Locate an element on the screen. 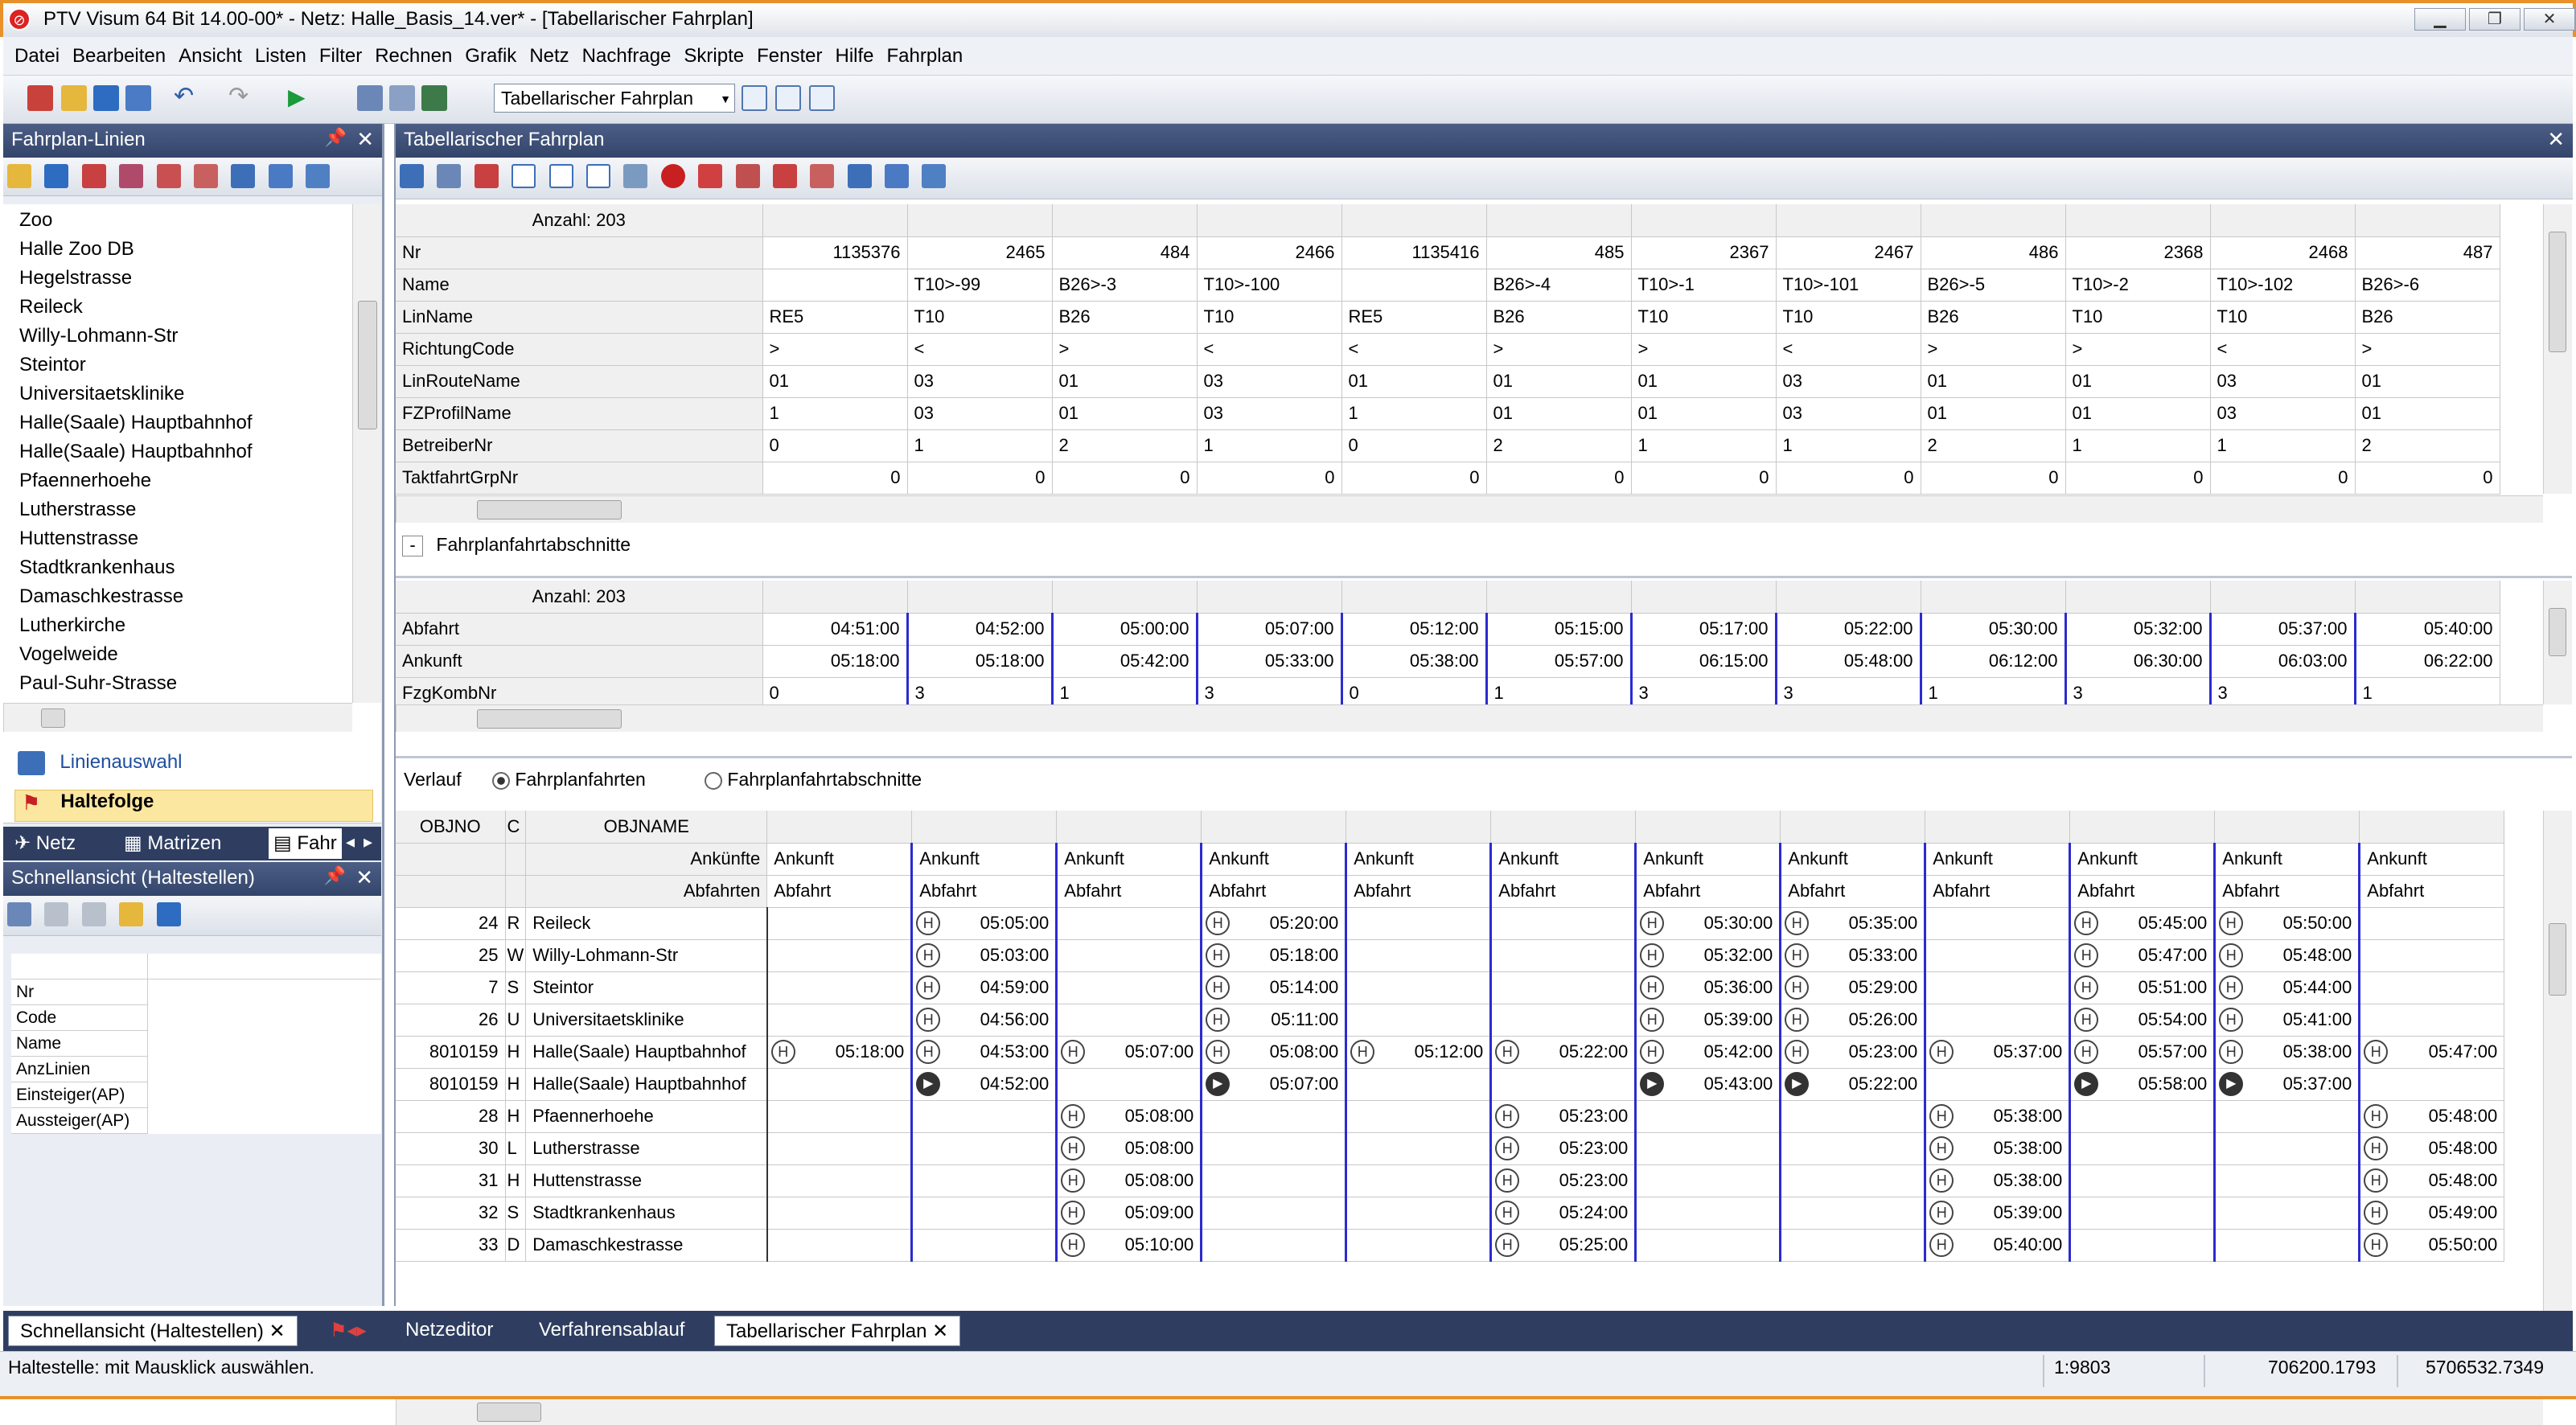 The height and width of the screenshot is (1425, 2576). time-cell: H 04:59:00 is located at coordinates (984, 987).